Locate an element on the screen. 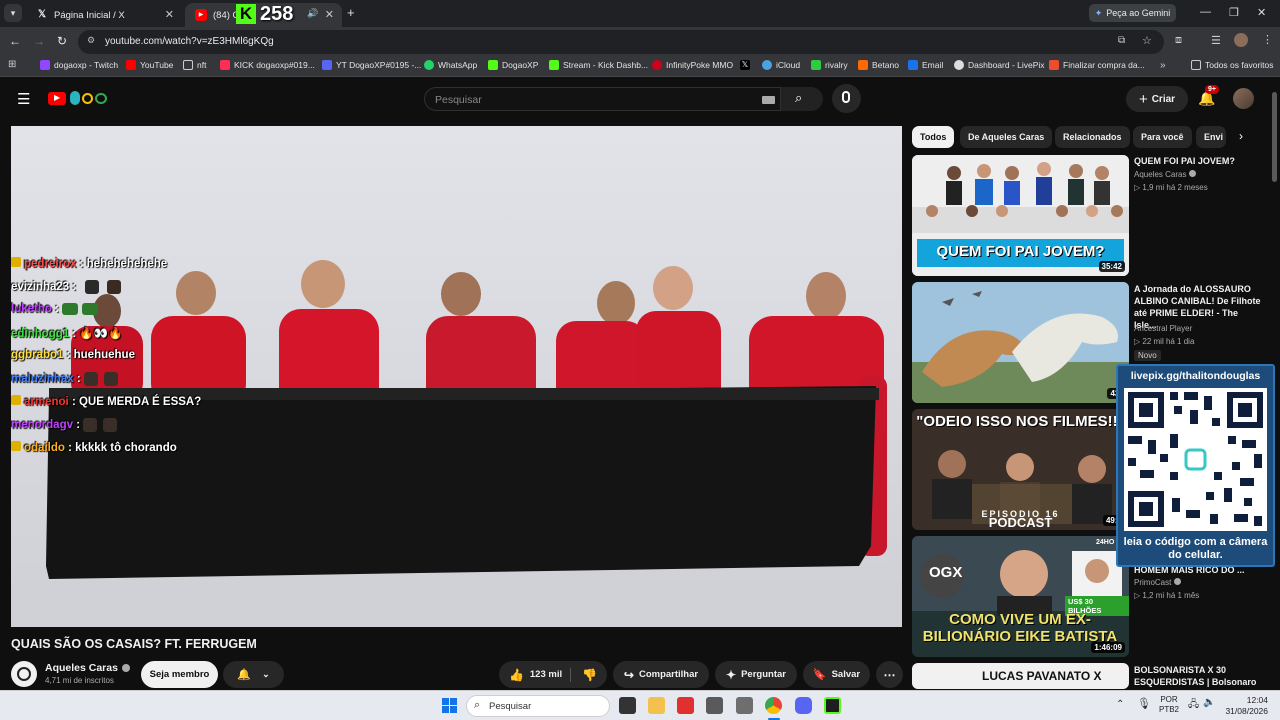 This screenshot has height=720, width=1280. account-avatar is located at coordinates (1243, 98).